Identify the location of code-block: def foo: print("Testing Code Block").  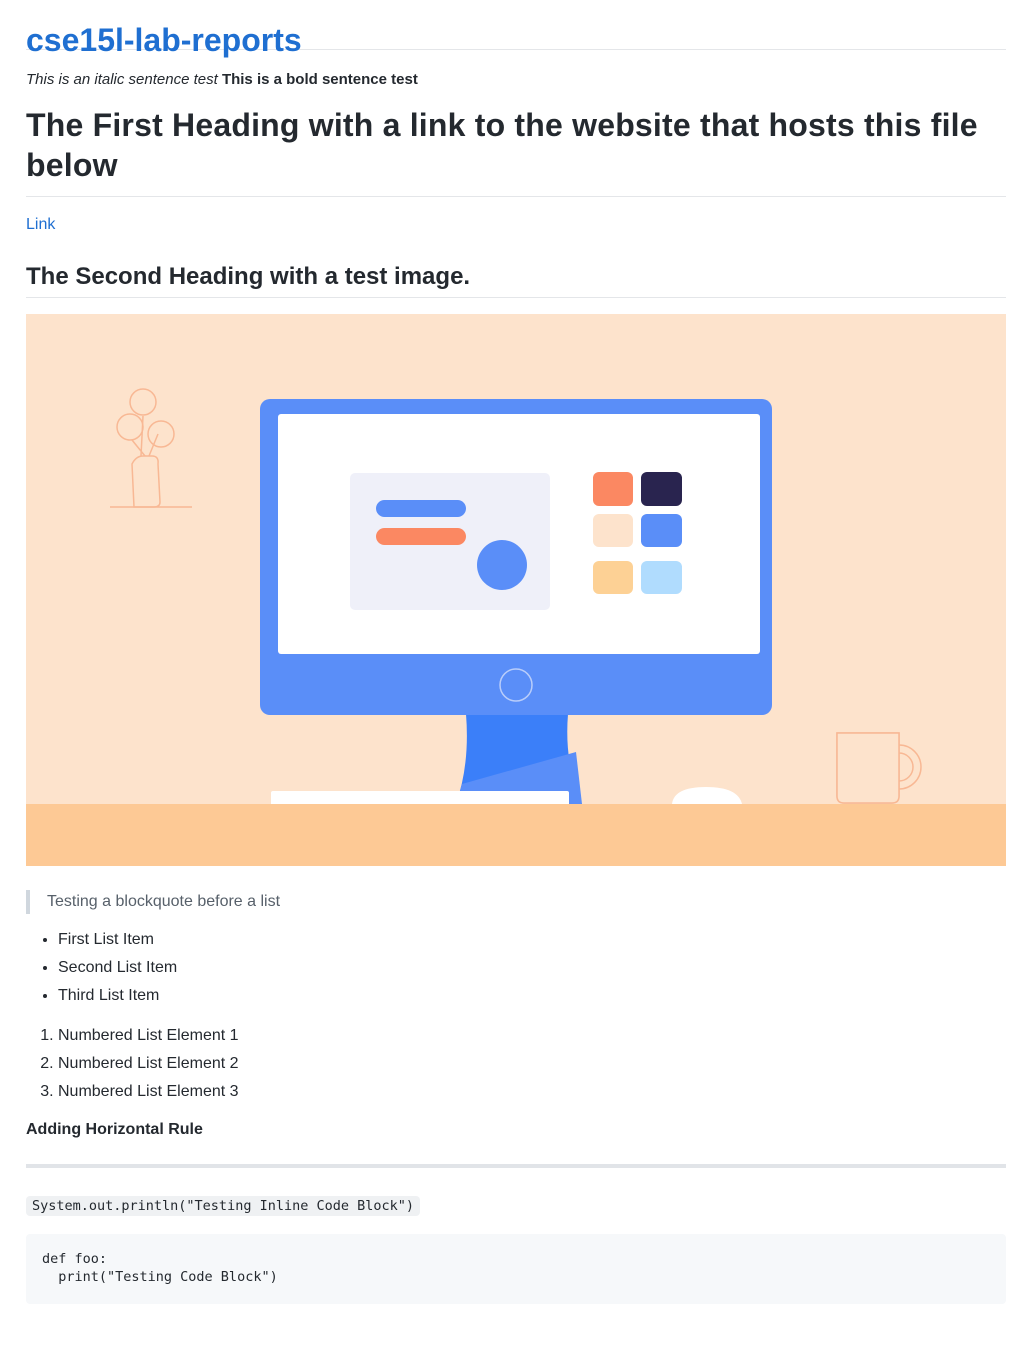
(516, 1269).